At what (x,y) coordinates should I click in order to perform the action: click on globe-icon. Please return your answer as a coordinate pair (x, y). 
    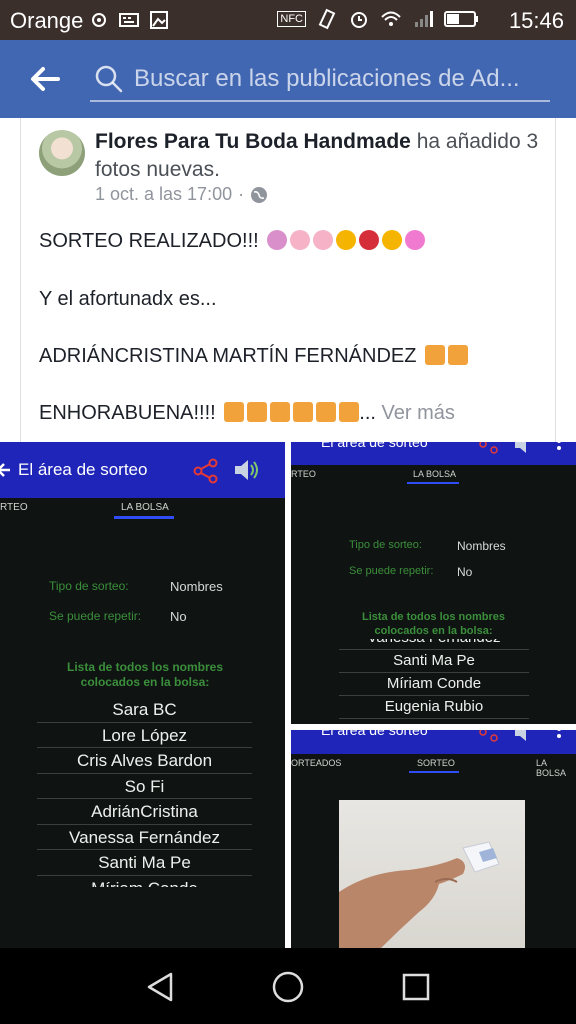
    Looking at the image, I should click on (259, 194).